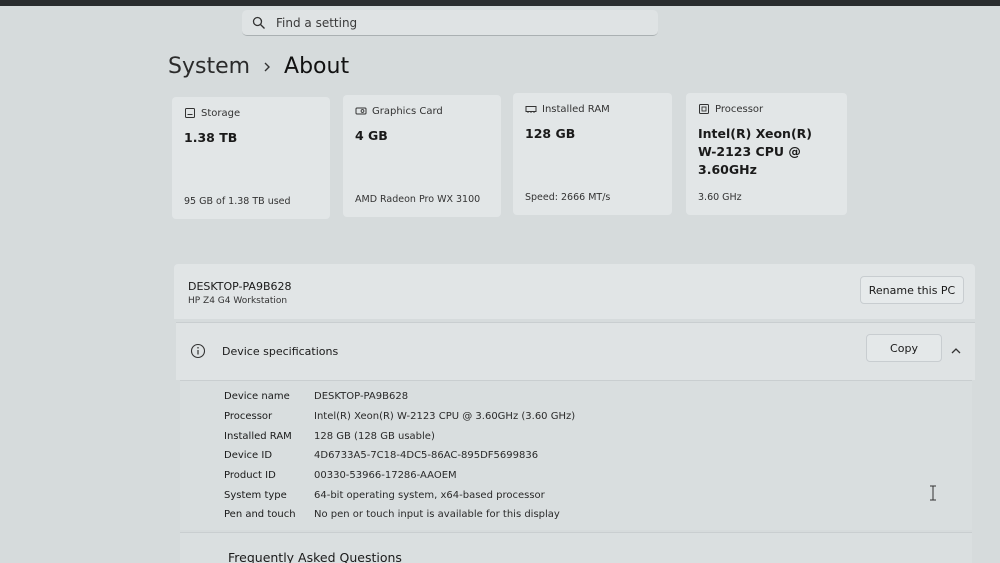 The image size is (1000, 563). I want to click on spec-key: Product ID, so click(250, 476).